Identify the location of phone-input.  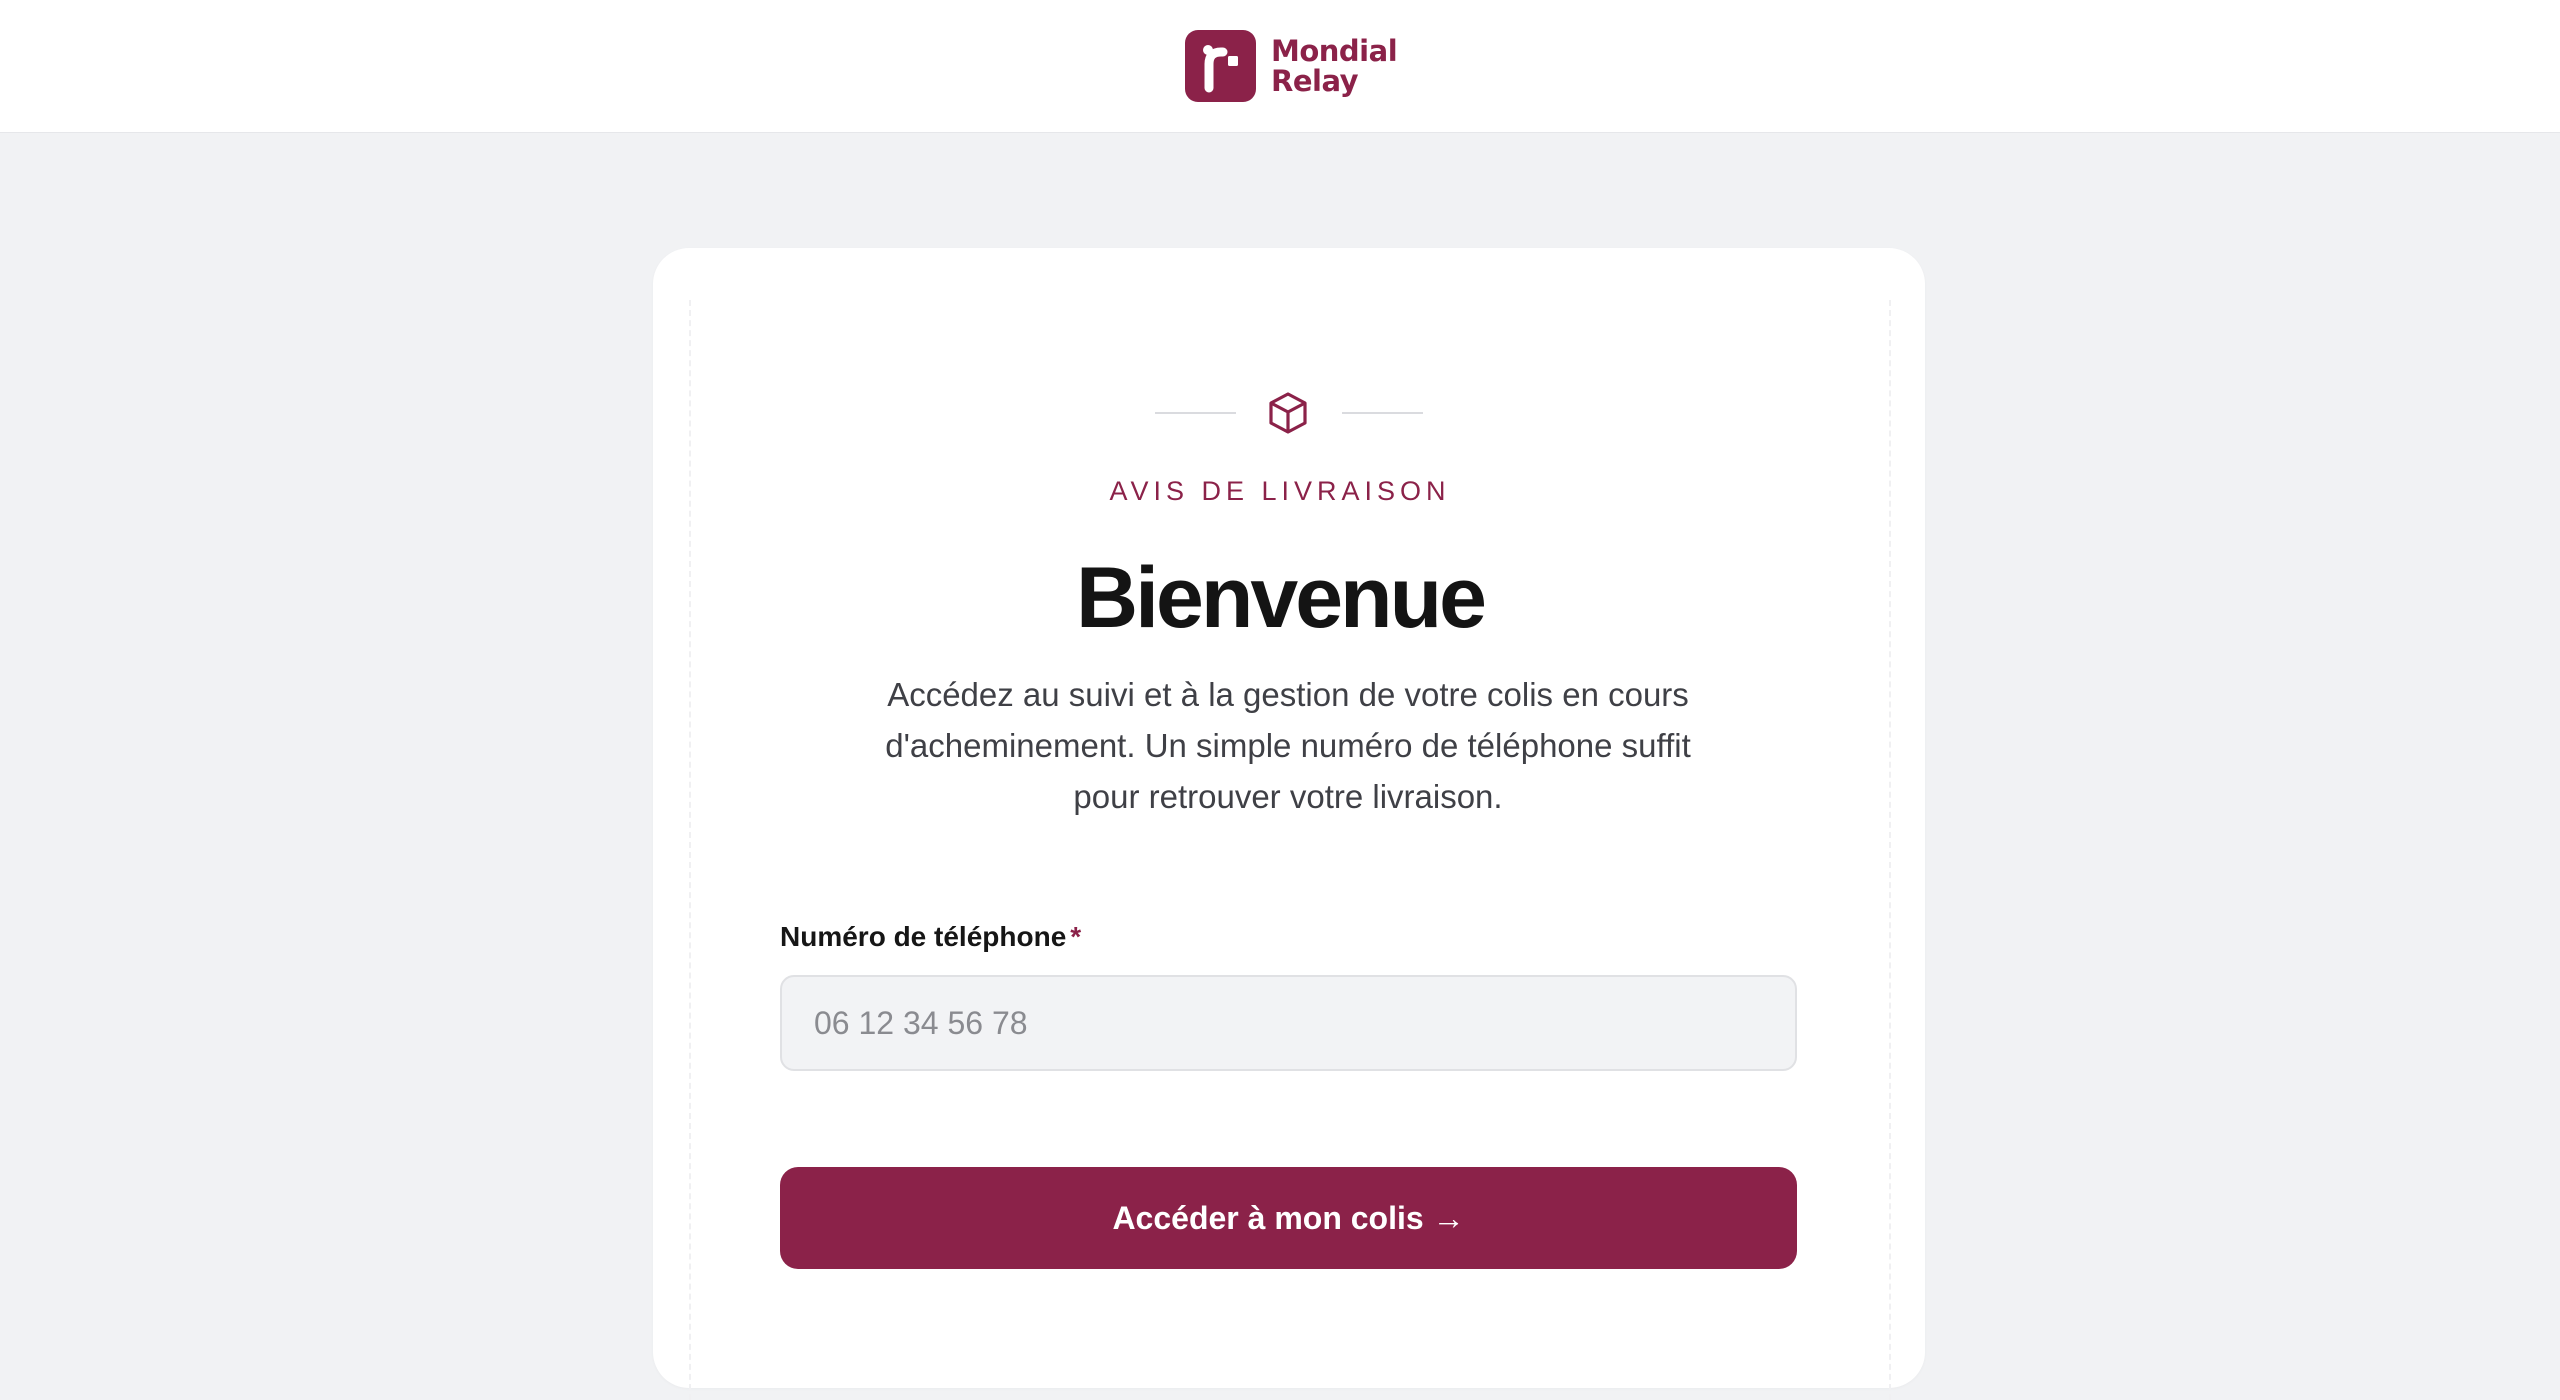
(1288, 1023).